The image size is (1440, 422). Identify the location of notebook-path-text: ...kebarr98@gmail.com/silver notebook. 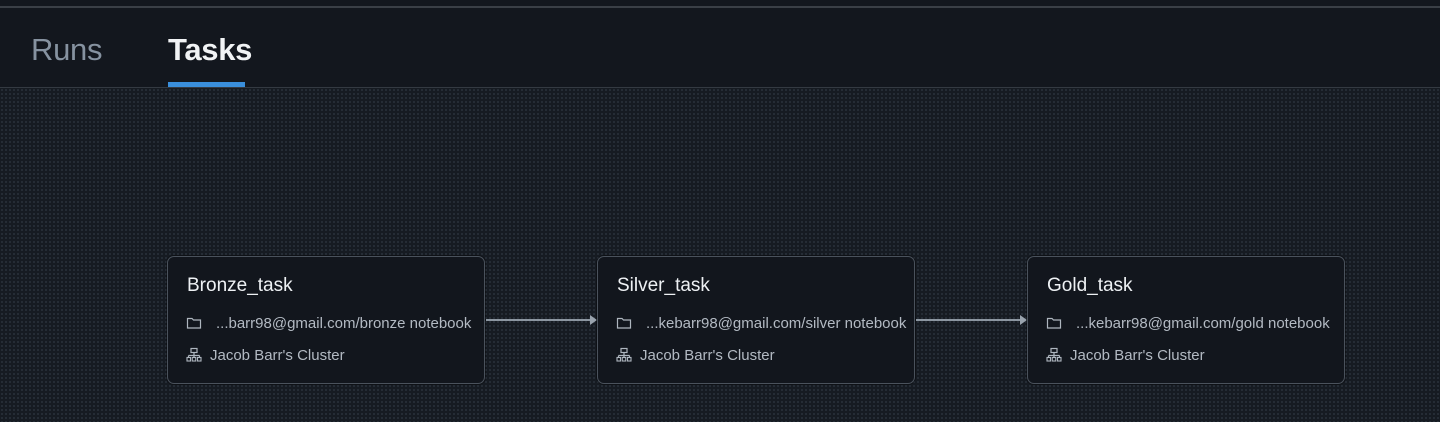
(776, 323).